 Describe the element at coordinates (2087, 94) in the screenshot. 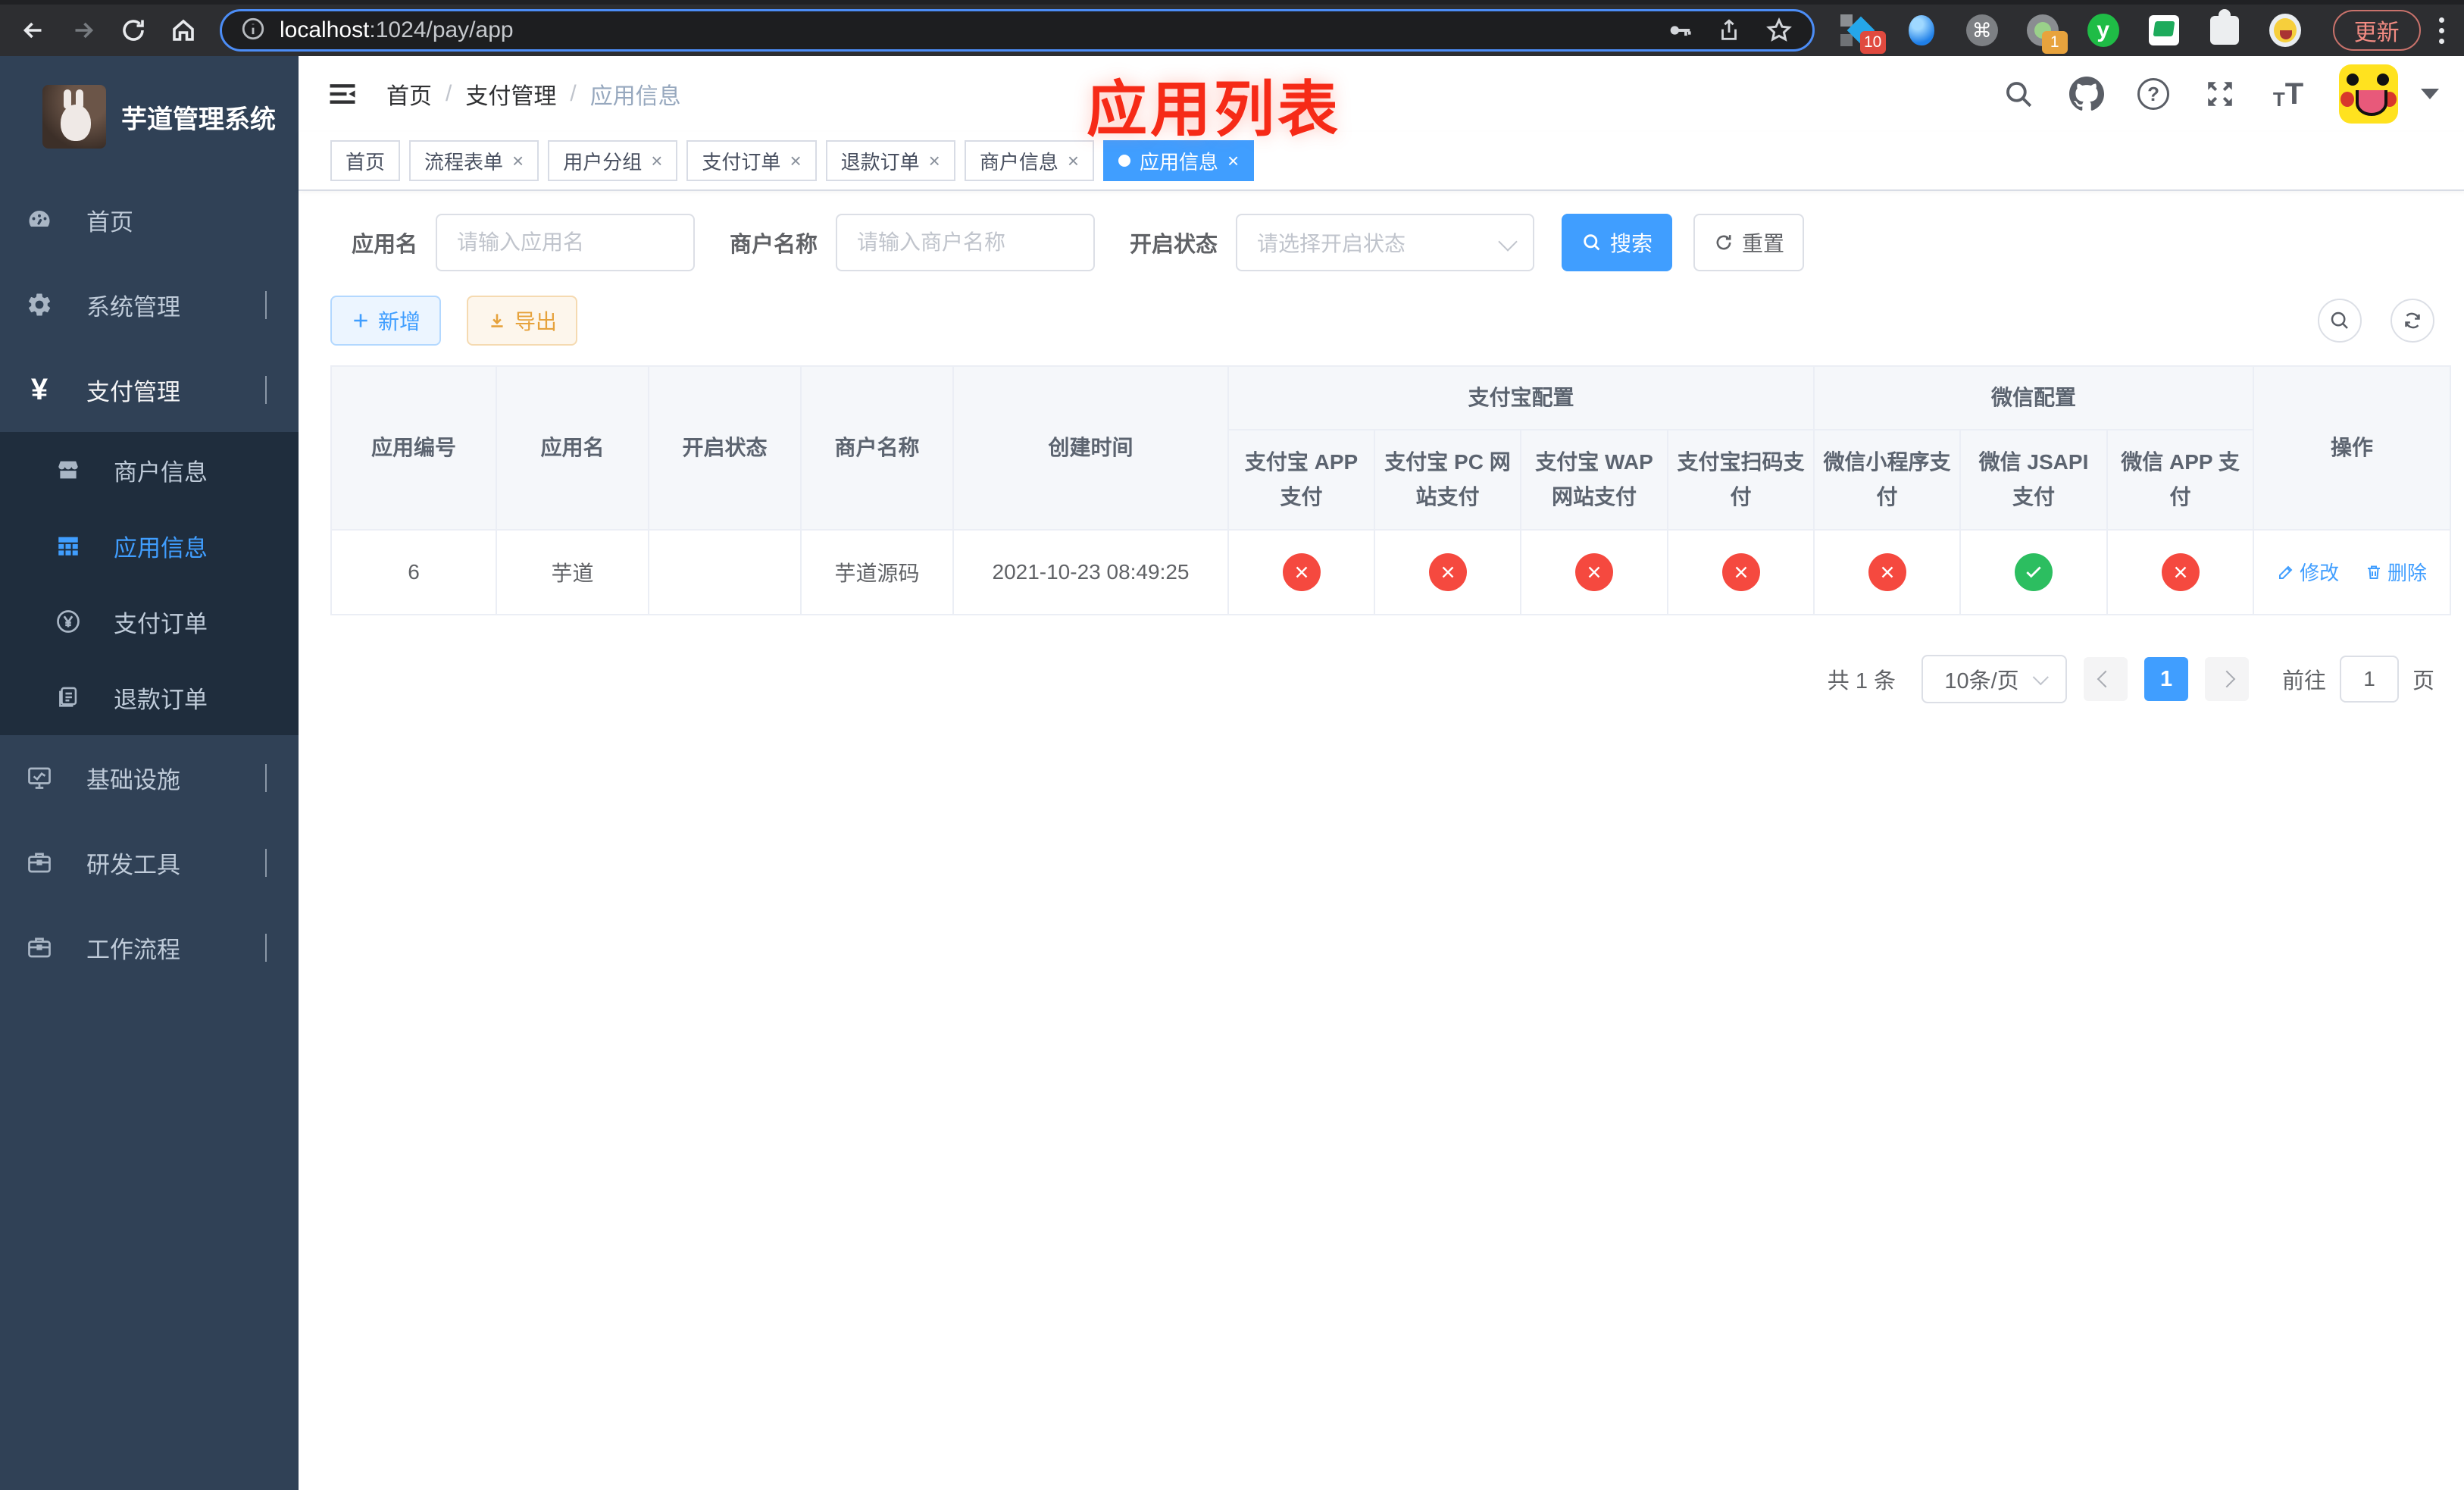

I see `github-icon` at that location.